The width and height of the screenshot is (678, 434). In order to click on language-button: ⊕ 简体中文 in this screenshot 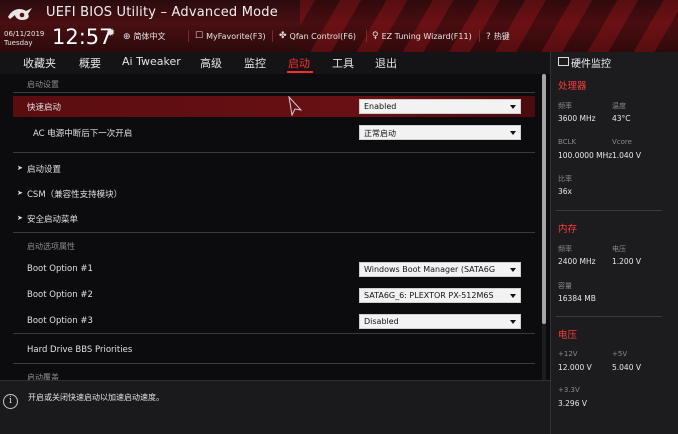, I will do `click(144, 36)`.